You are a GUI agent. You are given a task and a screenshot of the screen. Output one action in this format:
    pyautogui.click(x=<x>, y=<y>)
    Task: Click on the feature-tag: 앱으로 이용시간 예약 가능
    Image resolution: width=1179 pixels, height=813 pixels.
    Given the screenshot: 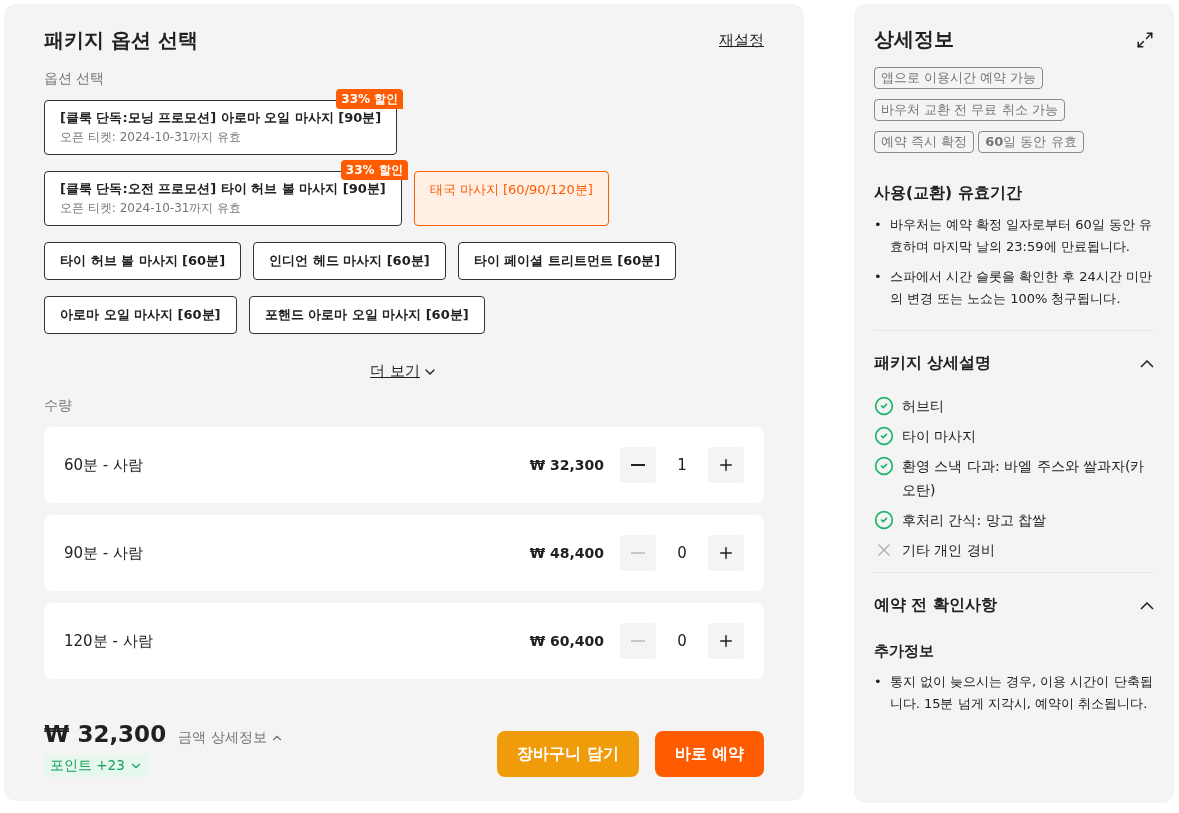 What is the action you would take?
    pyautogui.click(x=959, y=78)
    